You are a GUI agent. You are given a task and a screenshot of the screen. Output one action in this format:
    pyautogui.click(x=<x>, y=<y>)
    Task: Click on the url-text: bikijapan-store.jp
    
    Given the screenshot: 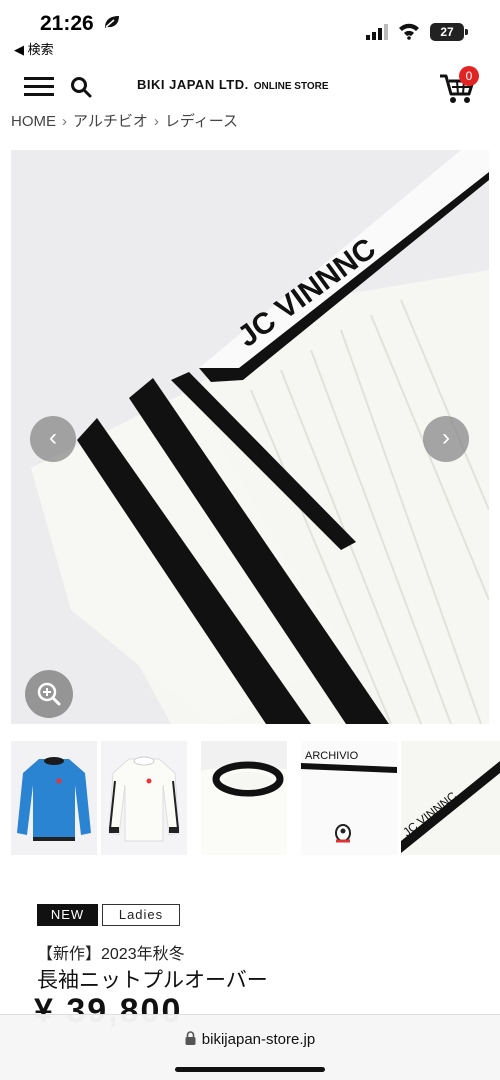 What is the action you would take?
    pyautogui.click(x=258, y=1039)
    